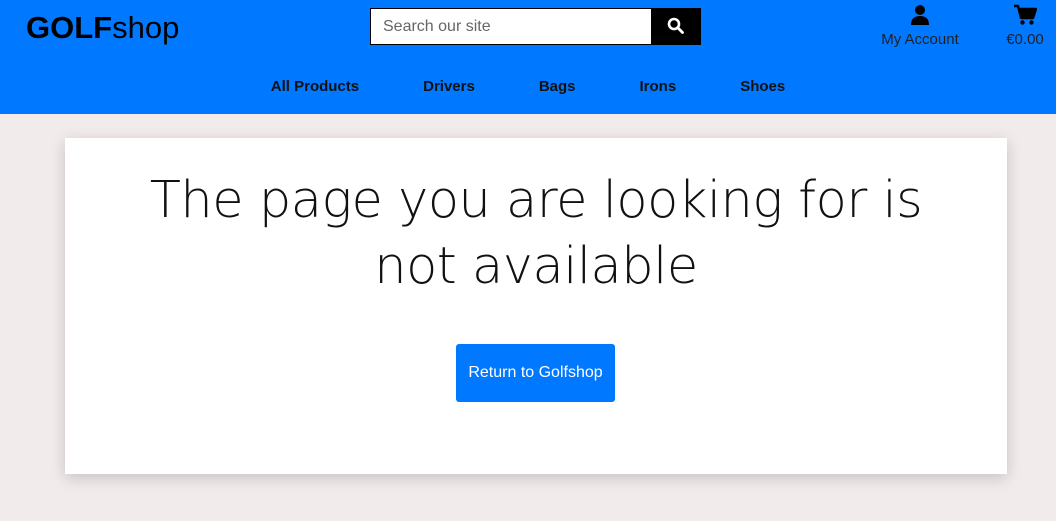  Describe the element at coordinates (1025, 39) in the screenshot. I see `cart-total: €0.00` at that location.